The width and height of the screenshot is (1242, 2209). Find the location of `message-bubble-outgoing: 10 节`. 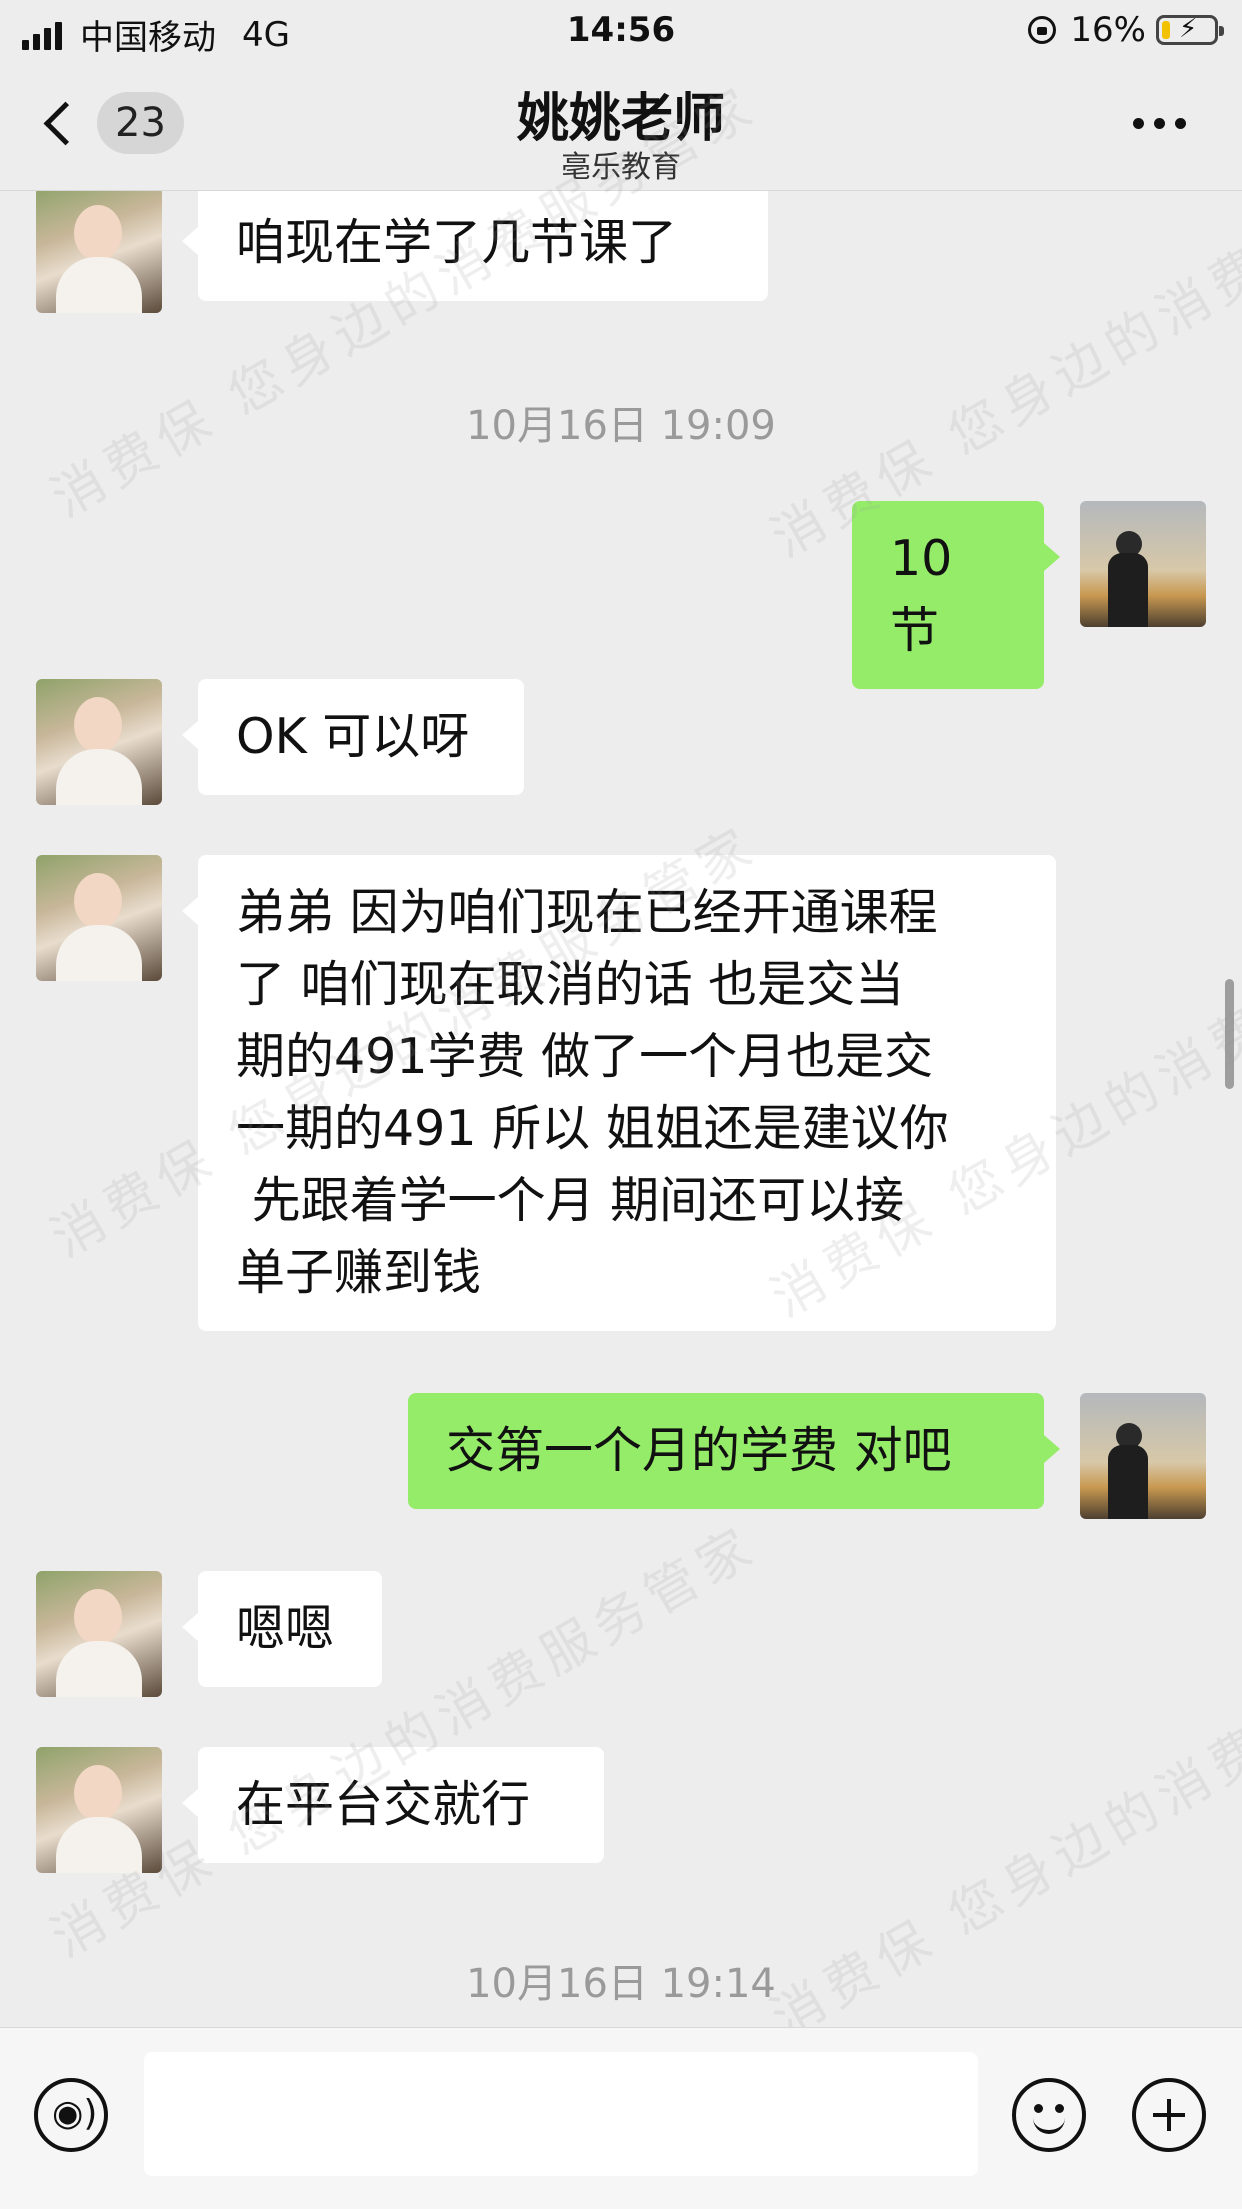

message-bubble-outgoing: 10 节 is located at coordinates (956, 595).